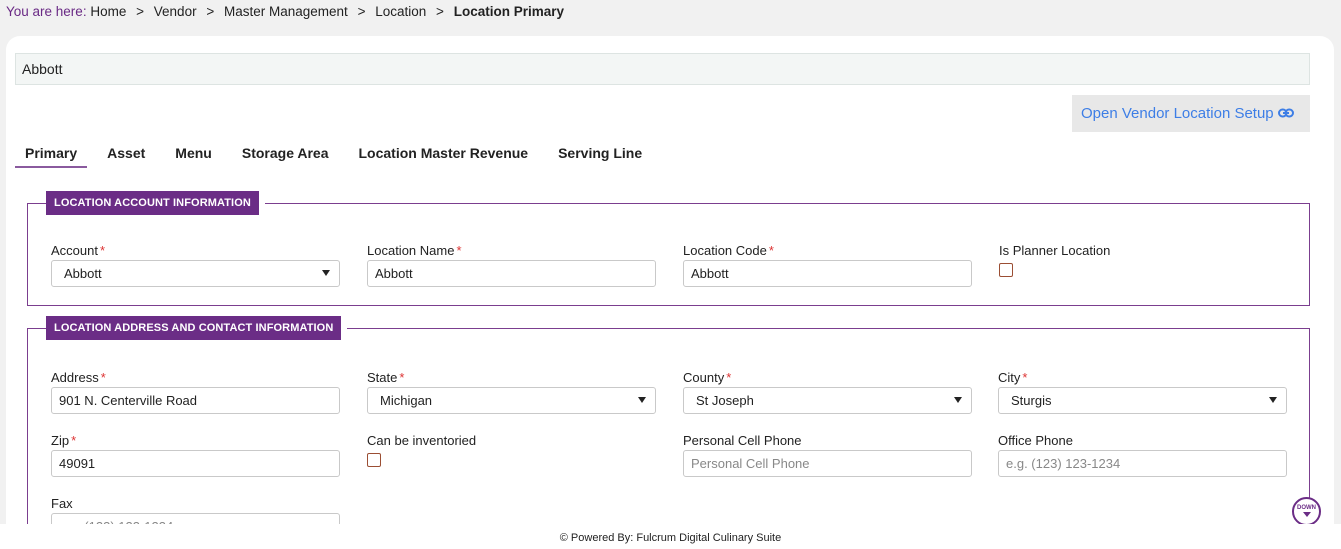 This screenshot has height=549, width=1341. What do you see at coordinates (1013, 377) in the screenshot?
I see `city-label: City *` at bounding box center [1013, 377].